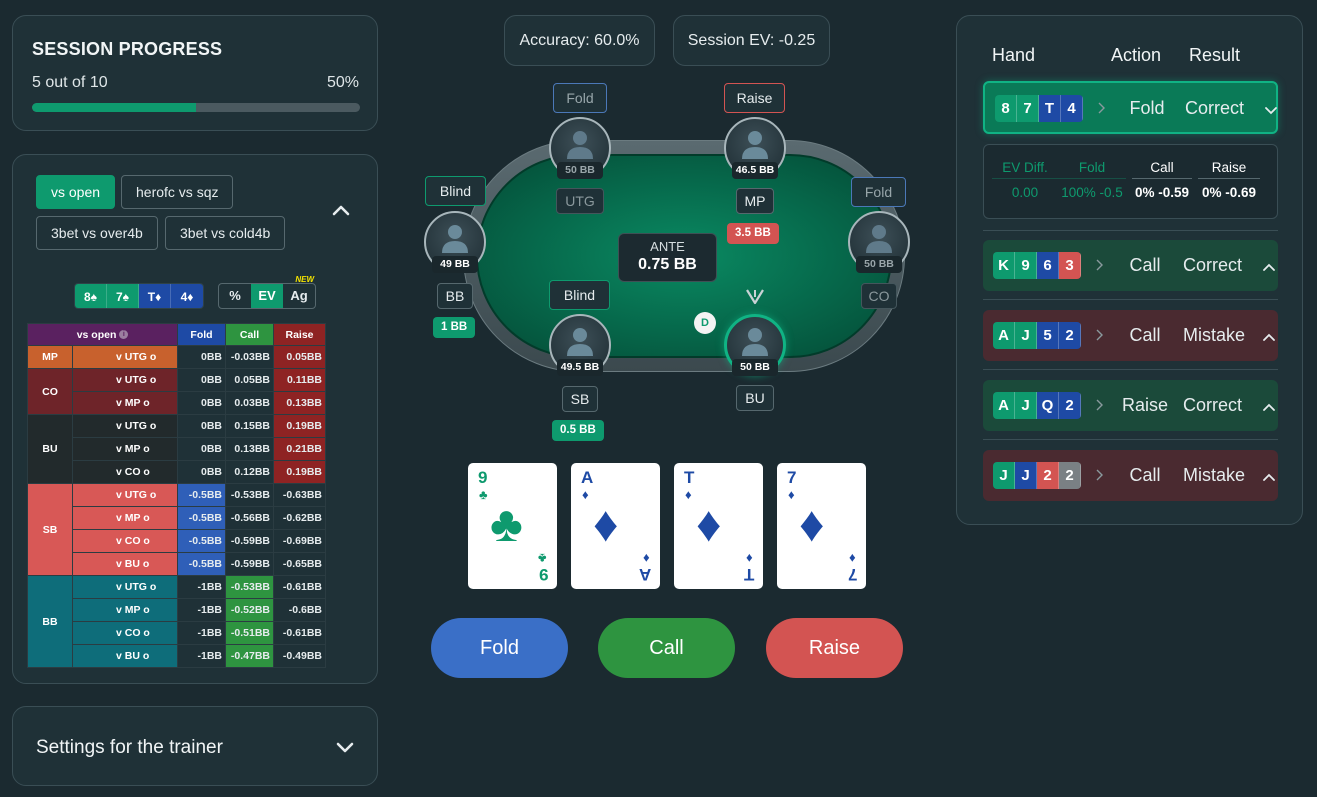  I want to click on call-button: Call, so click(666, 648).